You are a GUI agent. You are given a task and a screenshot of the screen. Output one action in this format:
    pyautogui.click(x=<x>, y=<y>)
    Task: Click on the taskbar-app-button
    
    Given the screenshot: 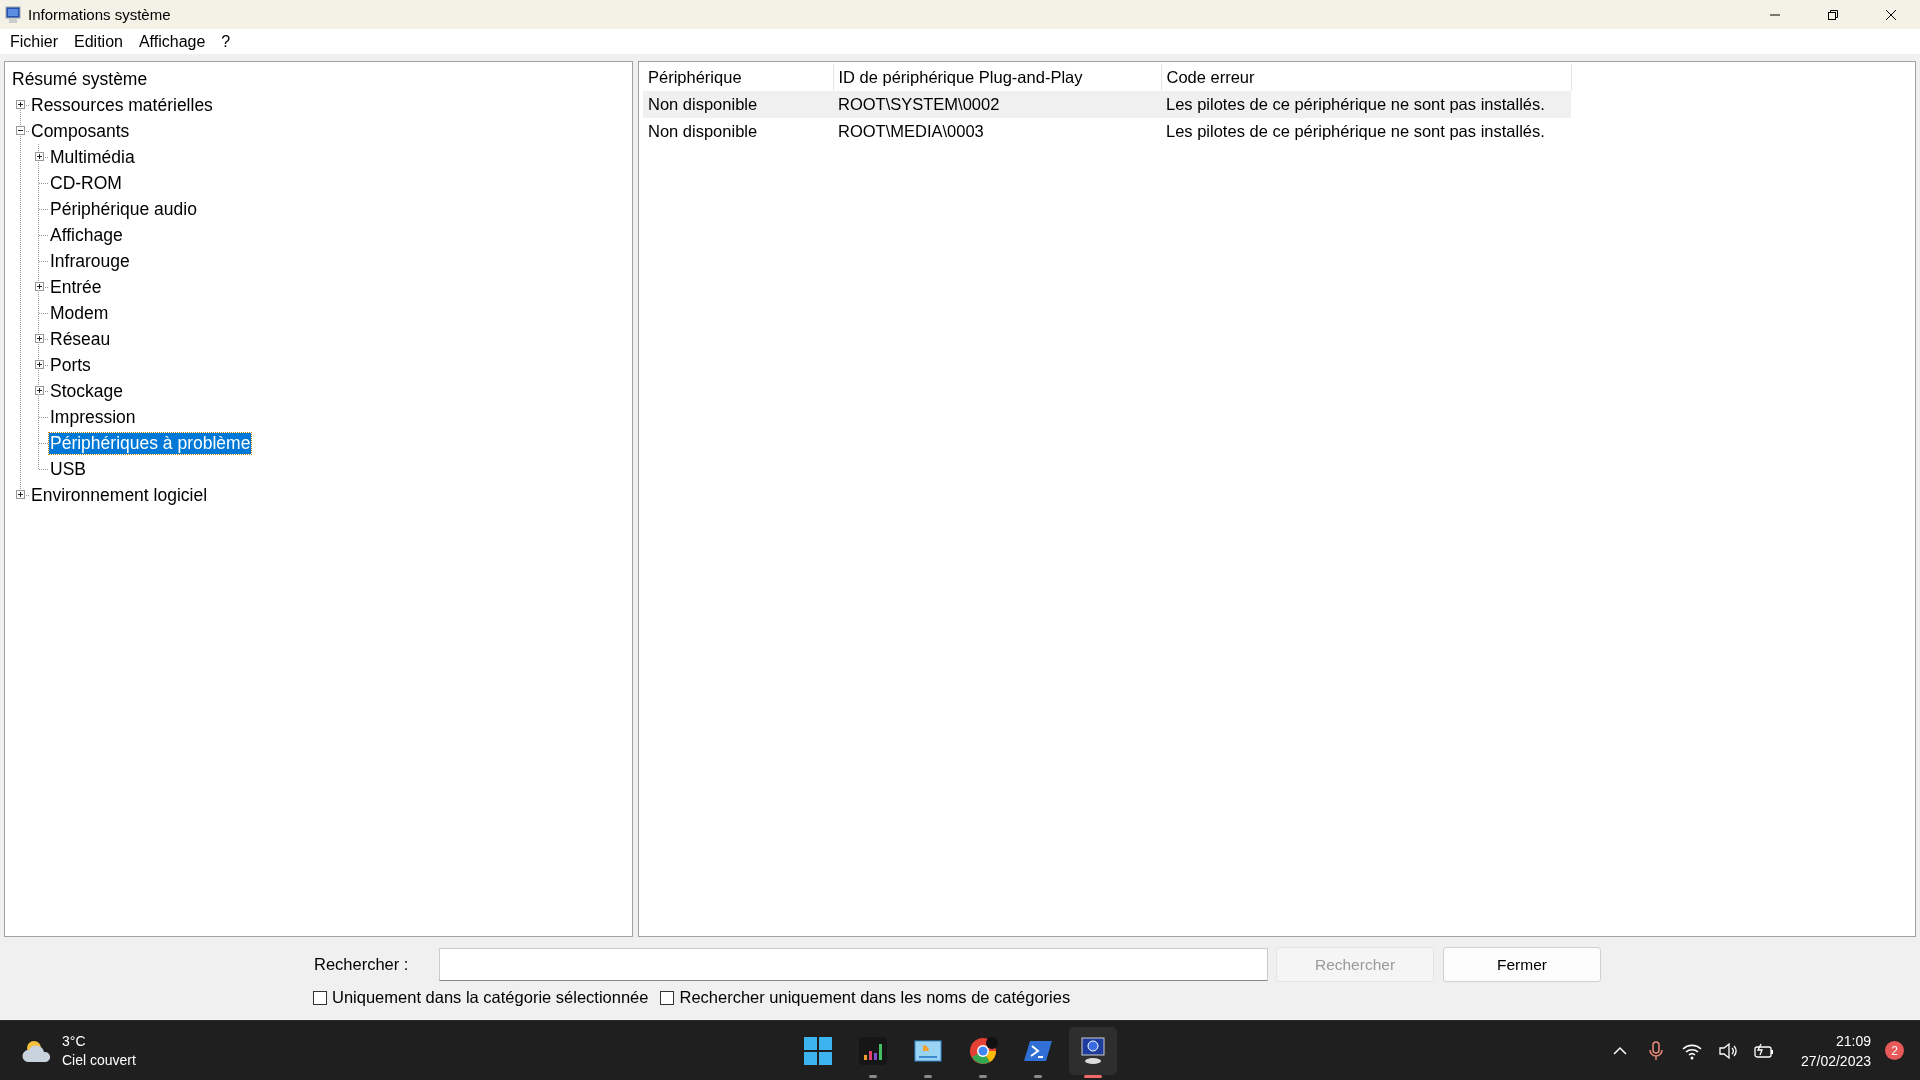 What is the action you would take?
    pyautogui.click(x=1093, y=1051)
    